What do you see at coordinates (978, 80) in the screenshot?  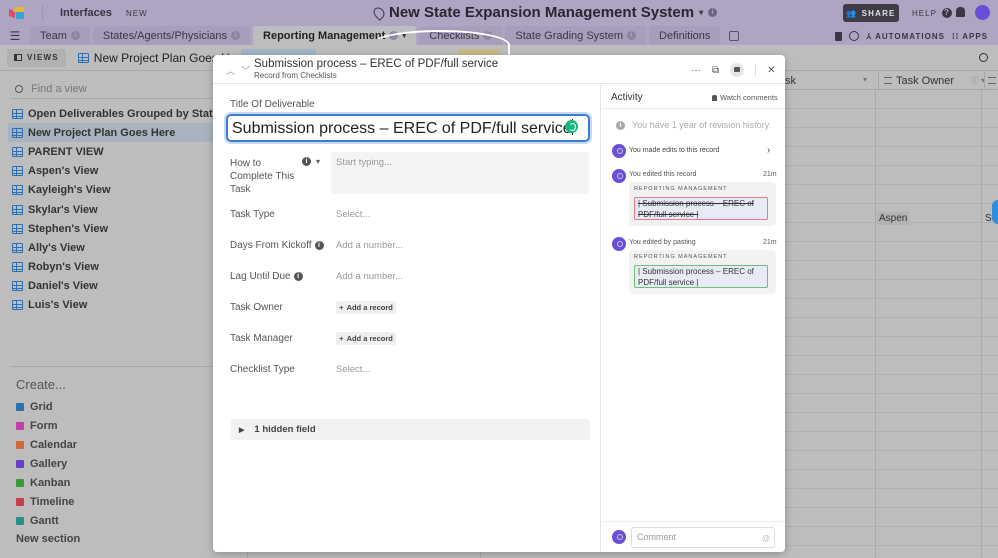 I see `info-chevron-icon: ⓘ ▾` at bounding box center [978, 80].